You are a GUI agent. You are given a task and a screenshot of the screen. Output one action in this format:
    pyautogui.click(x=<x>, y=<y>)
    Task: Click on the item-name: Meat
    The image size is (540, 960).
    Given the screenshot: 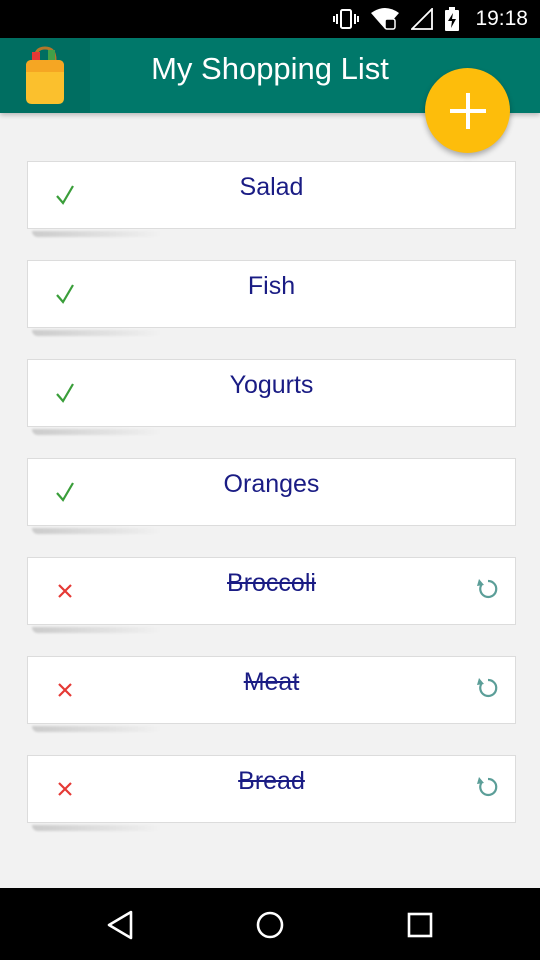 What is the action you would take?
    pyautogui.click(x=271, y=682)
    